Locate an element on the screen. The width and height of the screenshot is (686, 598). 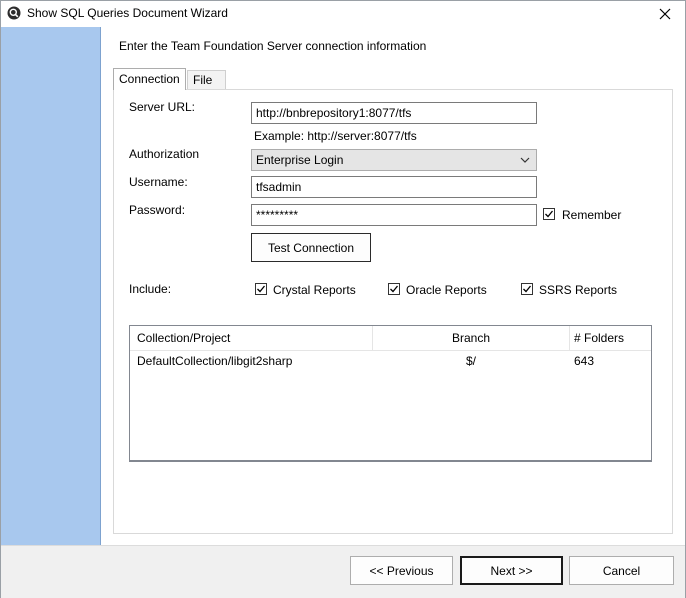
remember-checkbox is located at coordinates (549, 214).